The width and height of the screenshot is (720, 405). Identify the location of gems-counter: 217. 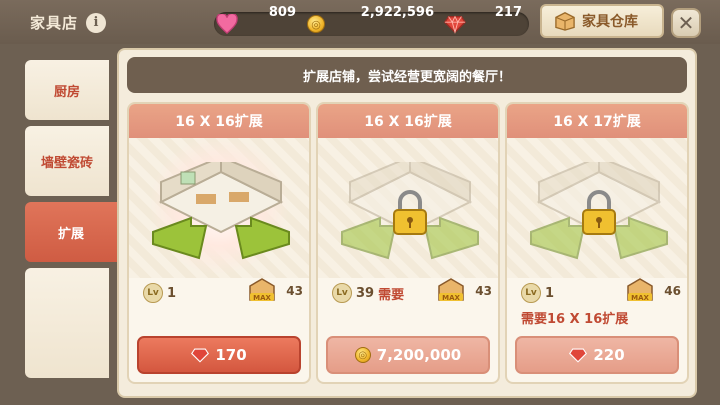
(496, 12).